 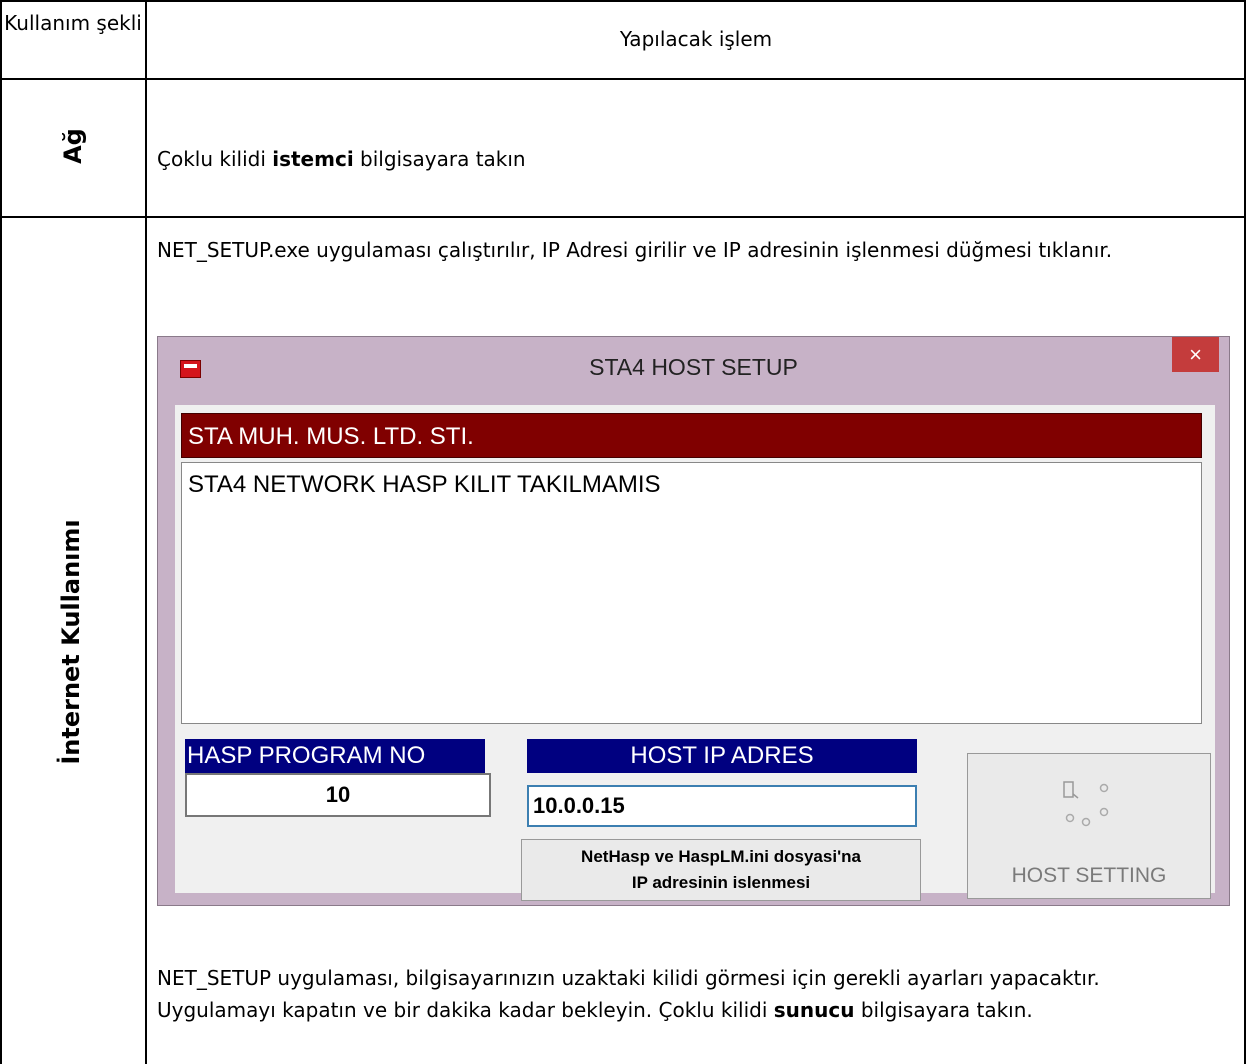 I want to click on row-network-text-part1: Çoklu kilidi, so click(x=215, y=159).